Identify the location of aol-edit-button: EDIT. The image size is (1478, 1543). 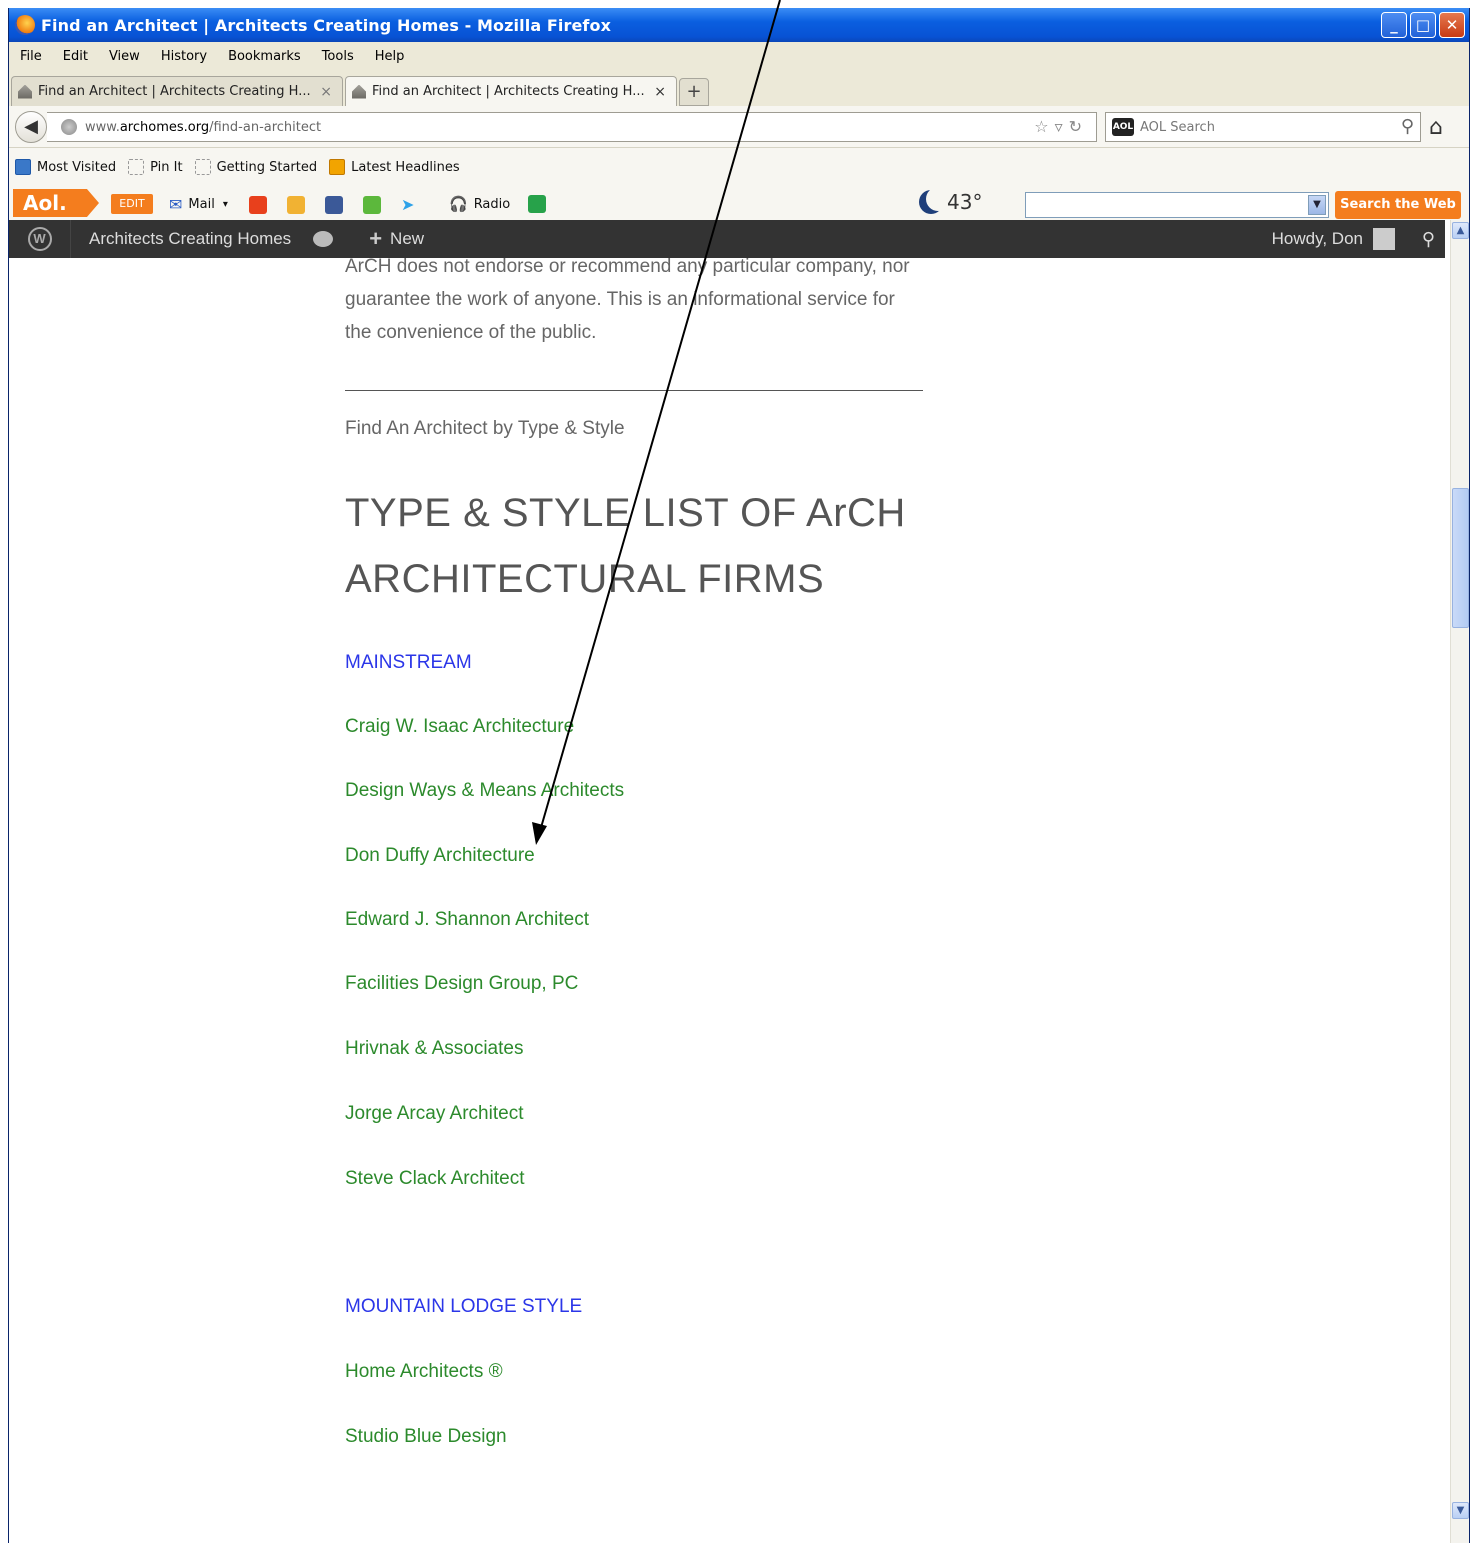
(132, 204).